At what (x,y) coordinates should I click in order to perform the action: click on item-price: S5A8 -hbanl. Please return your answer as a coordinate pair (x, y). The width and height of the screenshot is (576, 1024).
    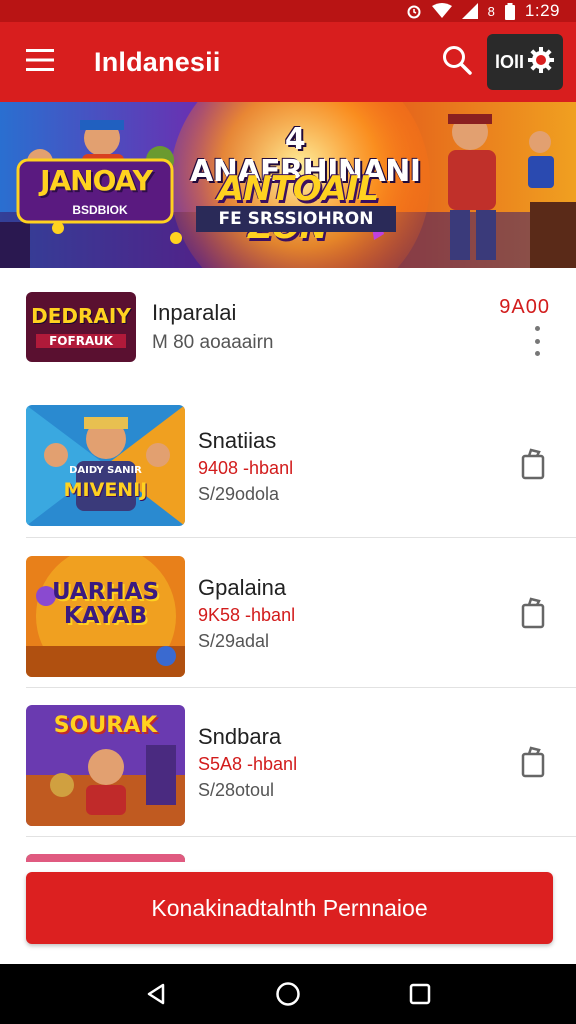
    Looking at the image, I should click on (248, 764).